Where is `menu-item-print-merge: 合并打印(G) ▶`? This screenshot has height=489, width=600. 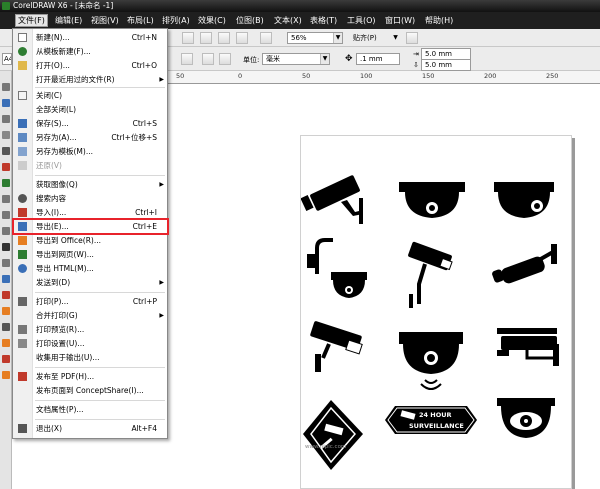 menu-item-print-merge: 合并打印(G) ▶ is located at coordinates (90, 315).